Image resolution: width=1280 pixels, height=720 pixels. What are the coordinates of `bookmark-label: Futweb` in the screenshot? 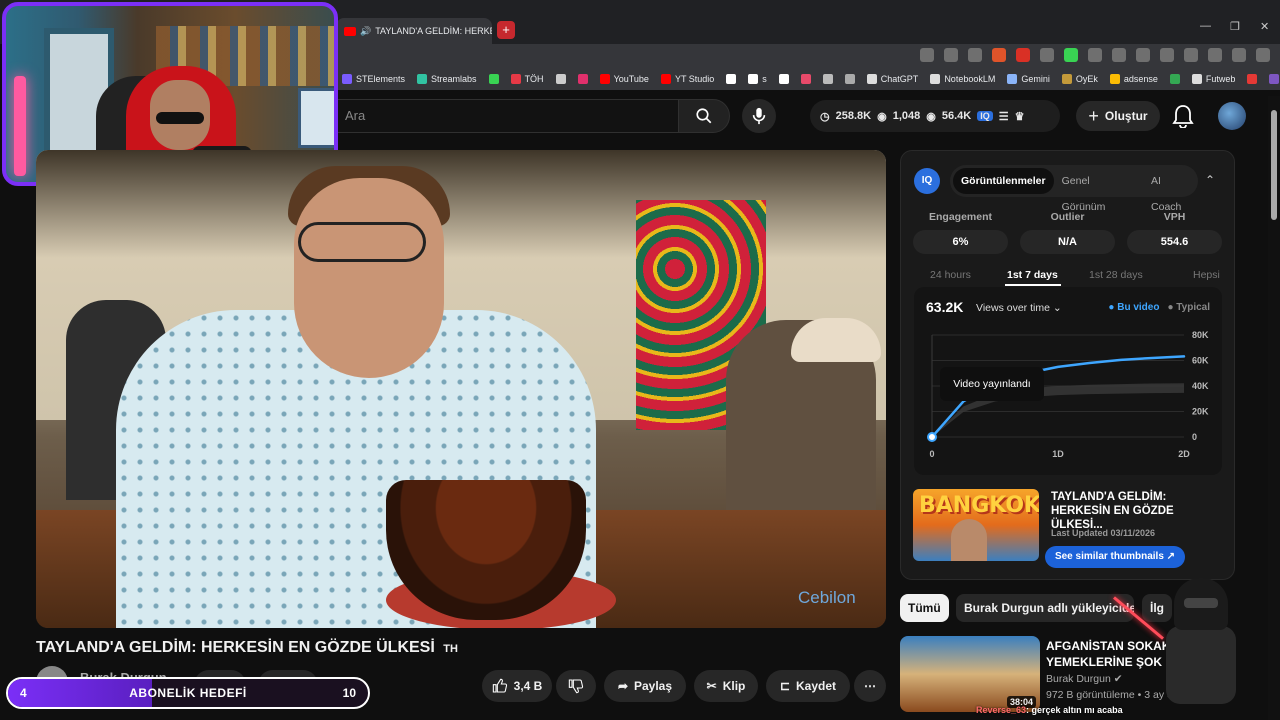 It's located at (1220, 79).